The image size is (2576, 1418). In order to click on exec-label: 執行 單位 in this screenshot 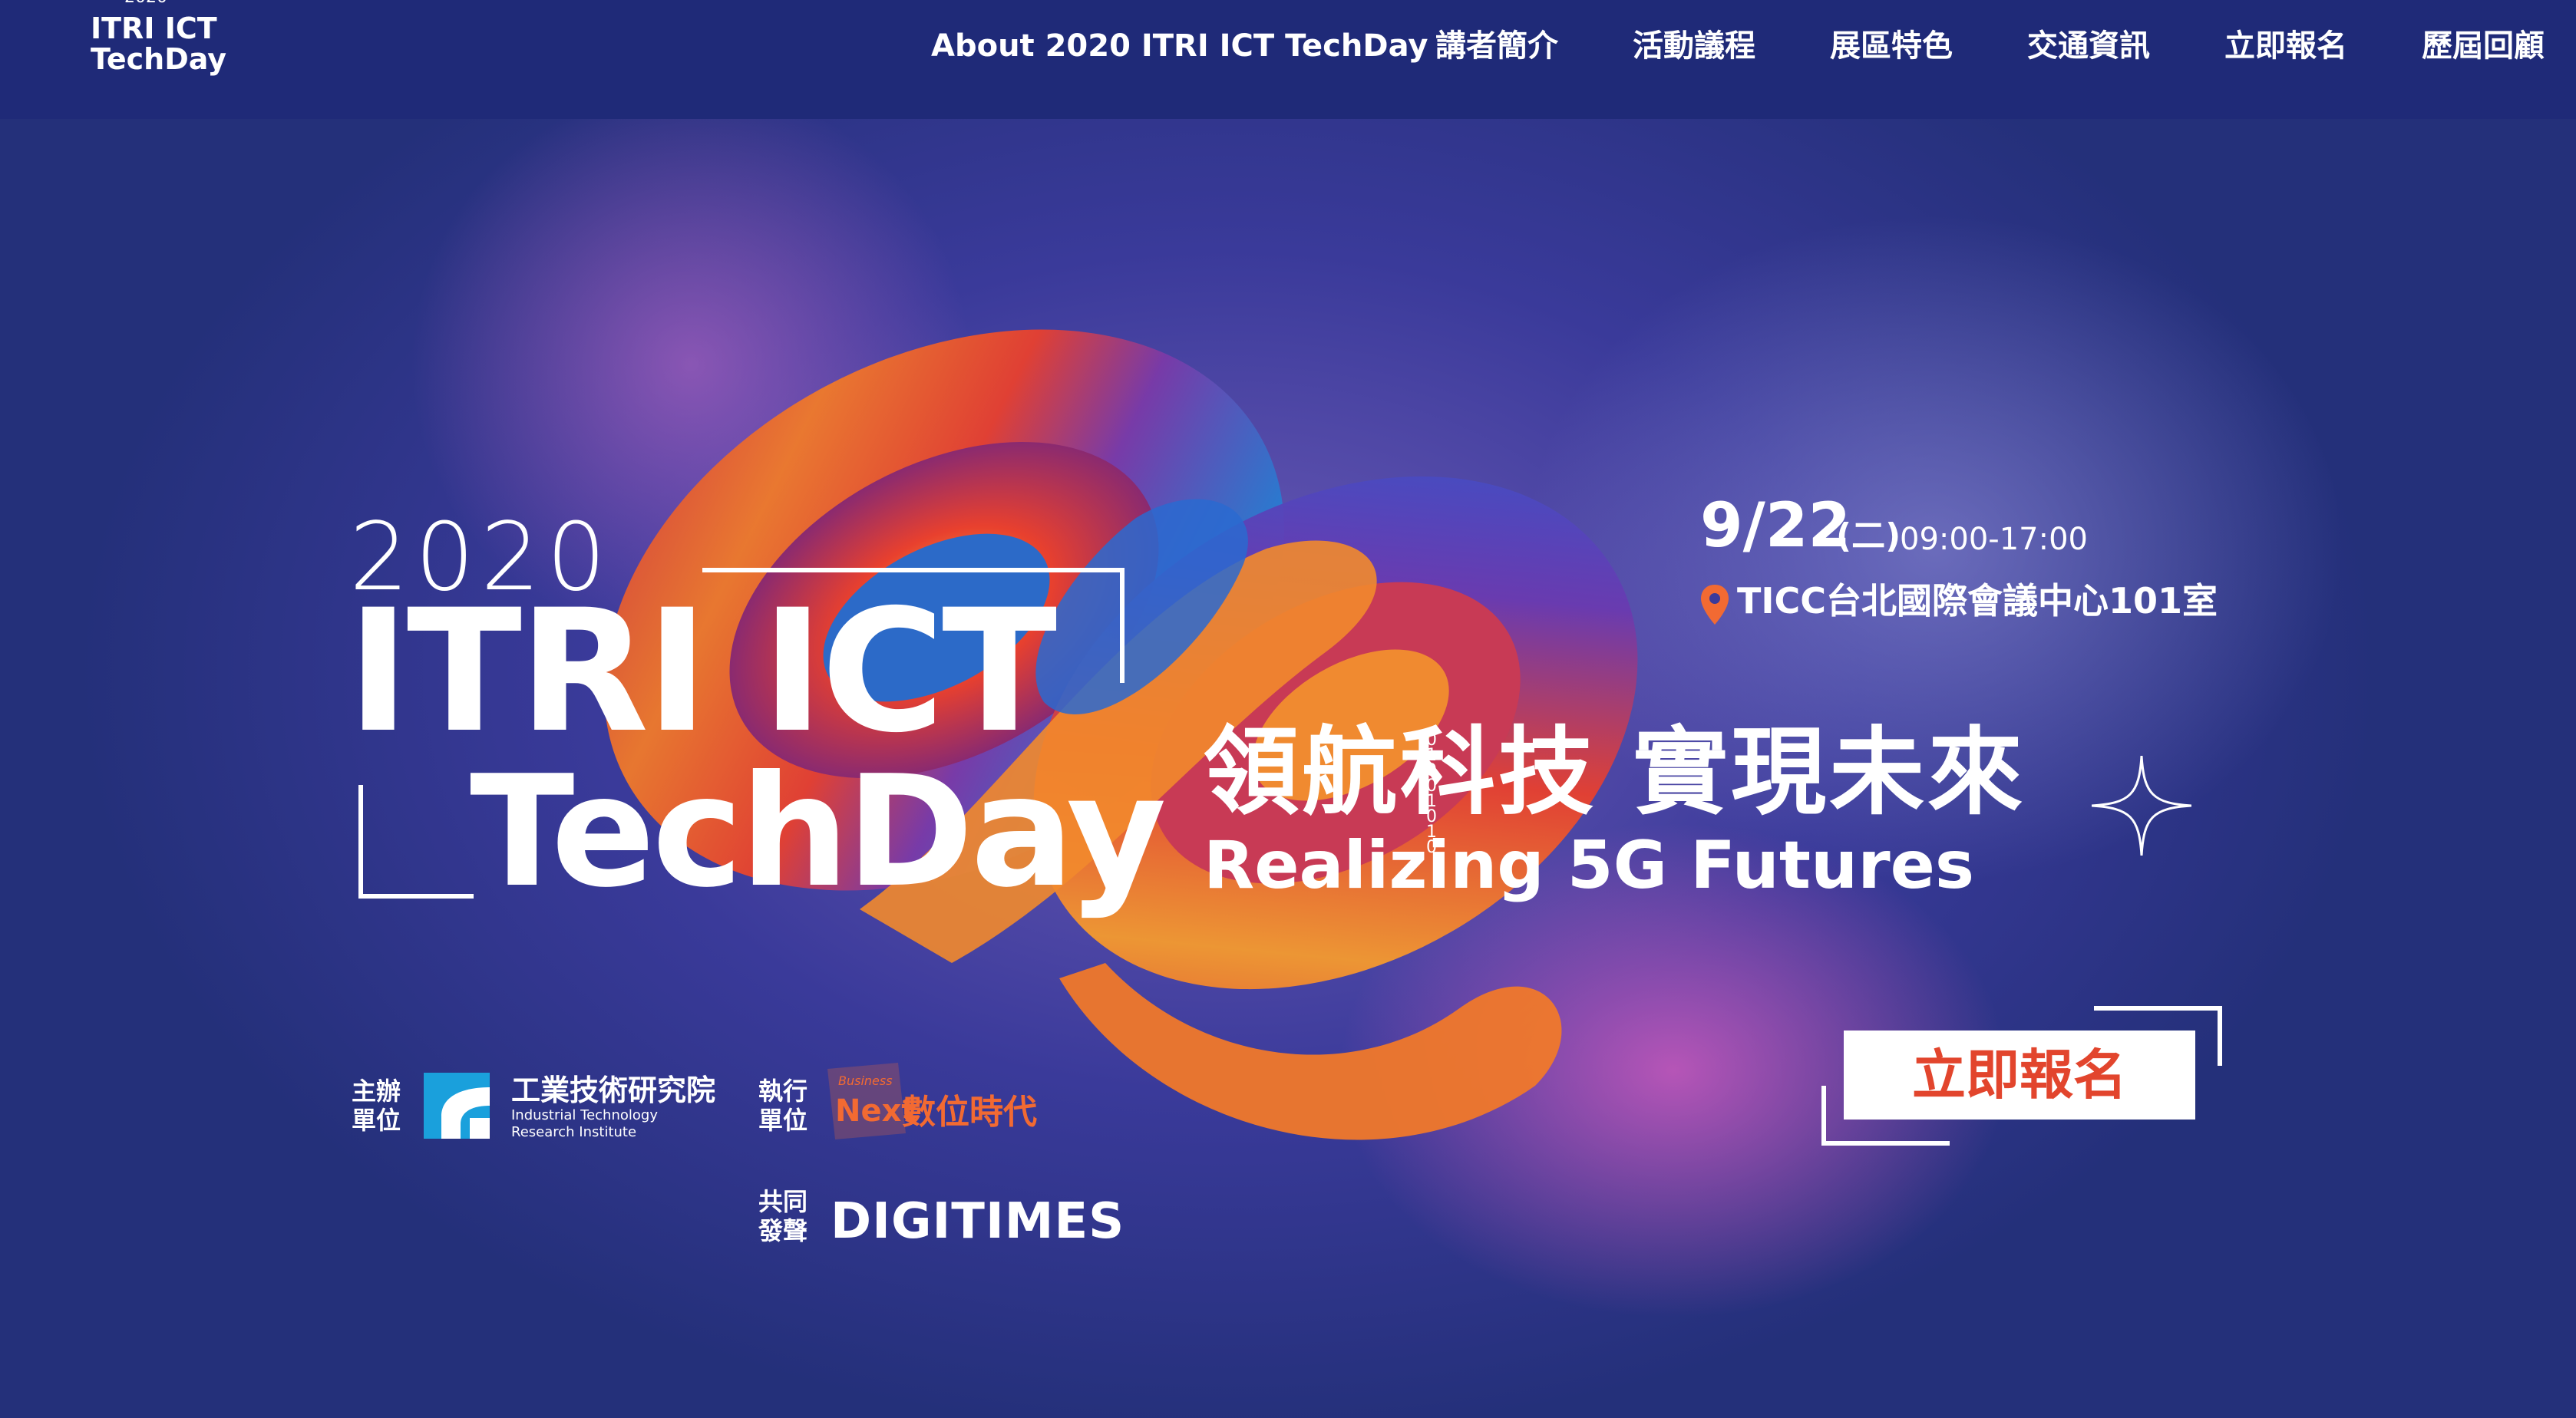, I will do `click(783, 1106)`.